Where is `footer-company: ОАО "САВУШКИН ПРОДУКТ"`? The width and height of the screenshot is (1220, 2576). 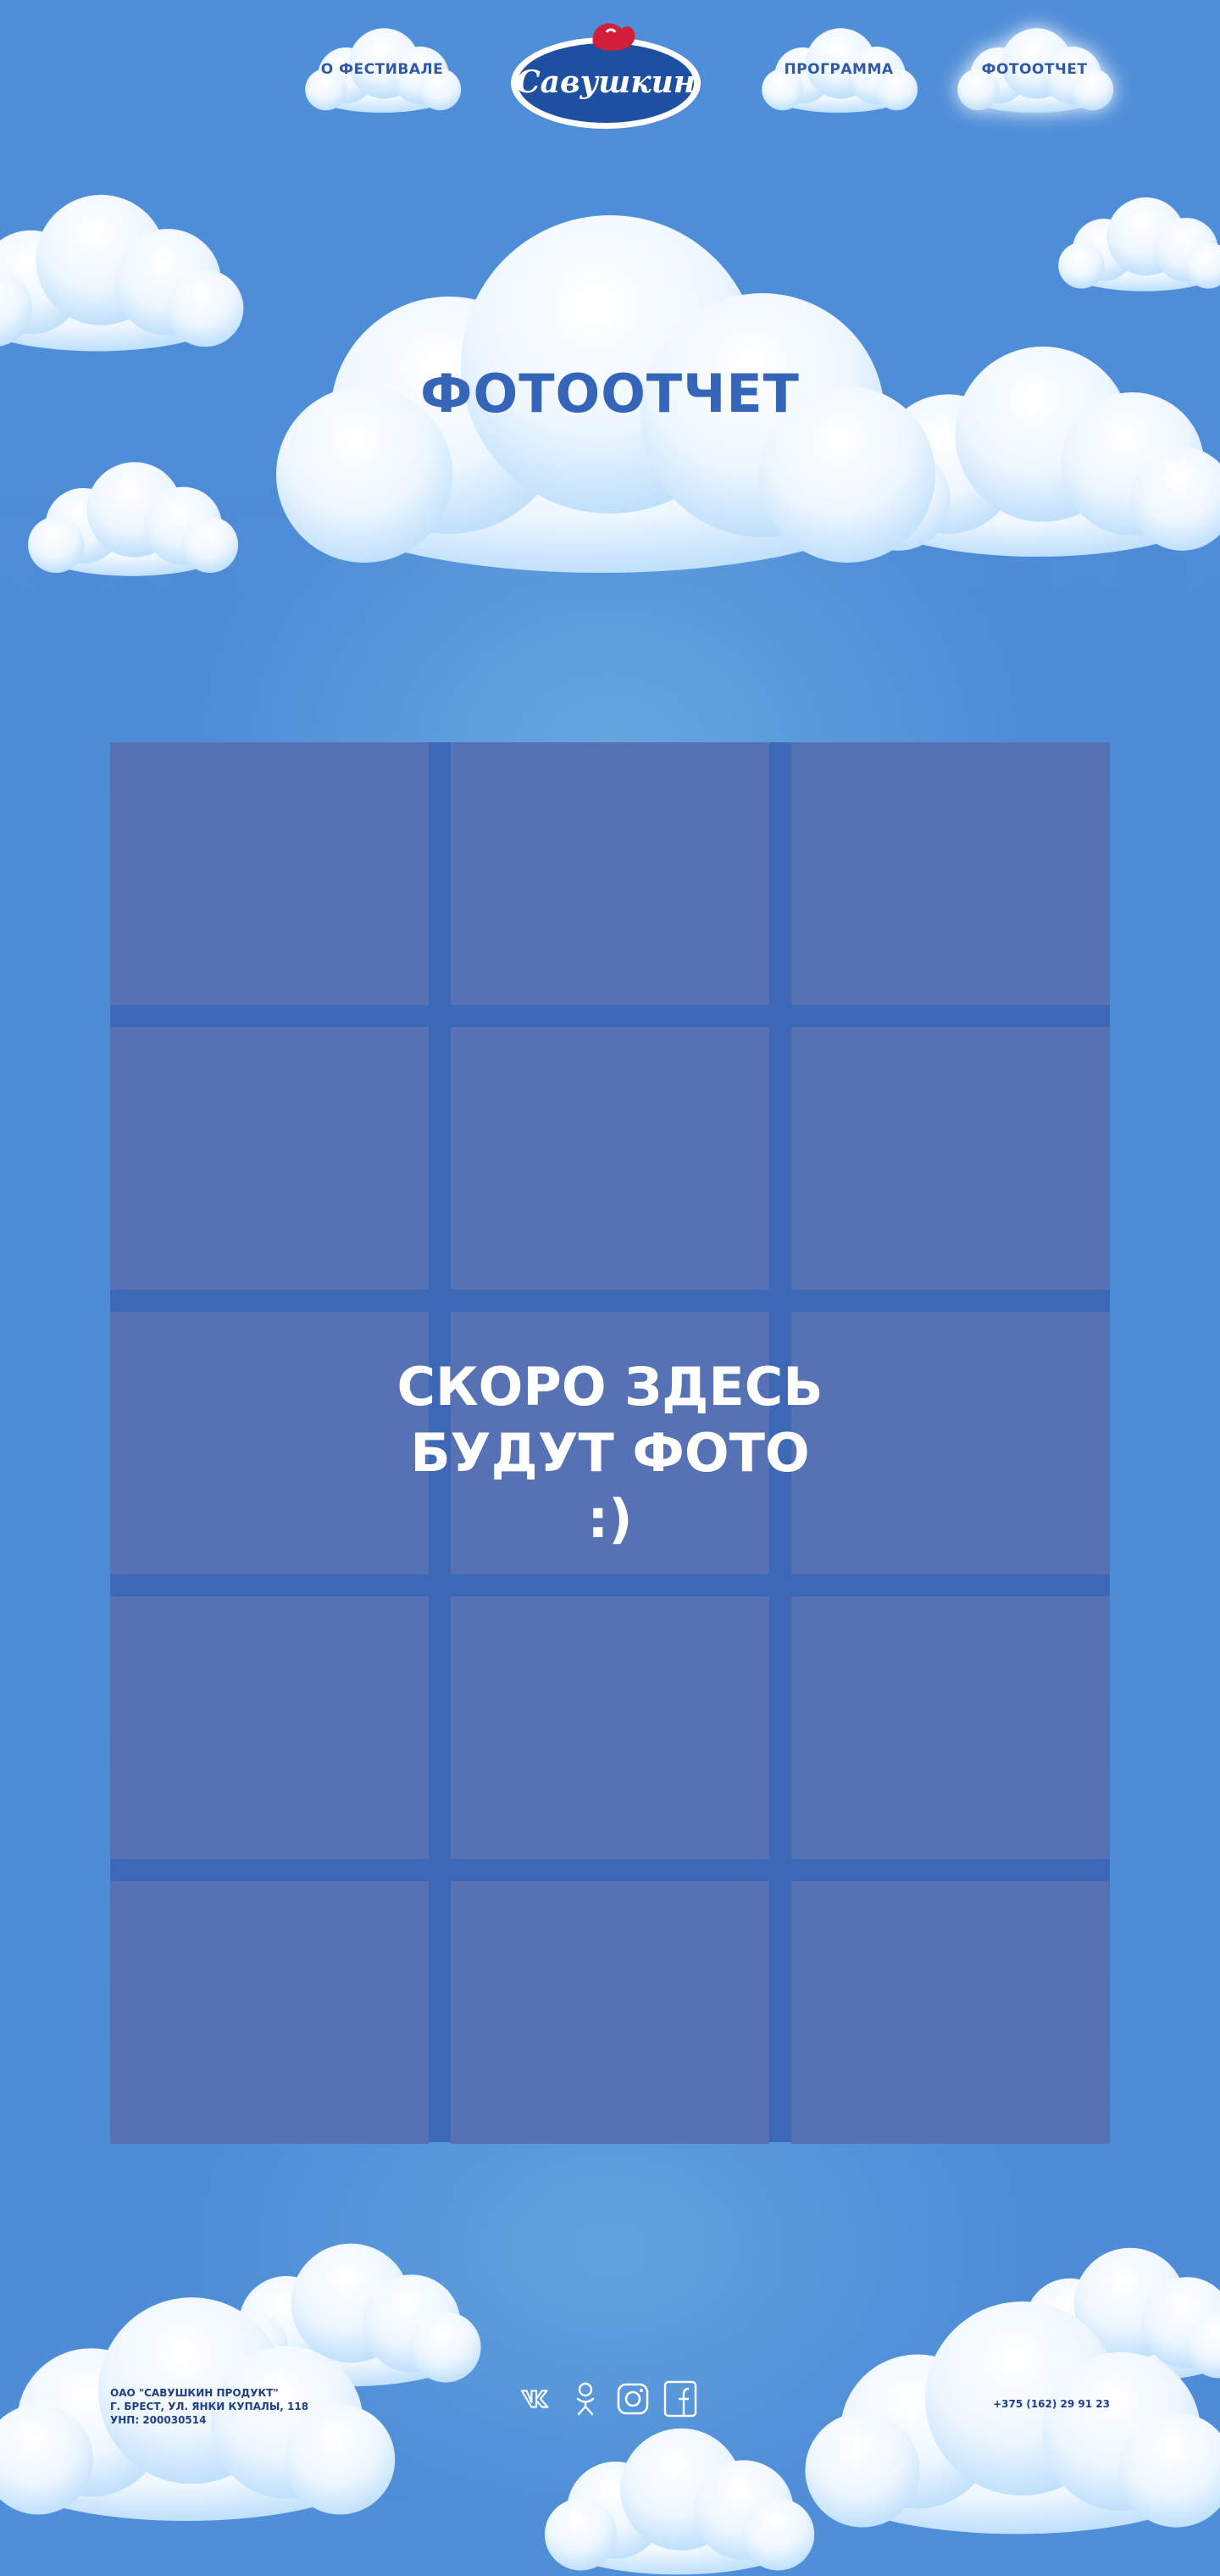
footer-company: ОАО "САВУШКИН ПРОДУКТ" is located at coordinates (194, 2393).